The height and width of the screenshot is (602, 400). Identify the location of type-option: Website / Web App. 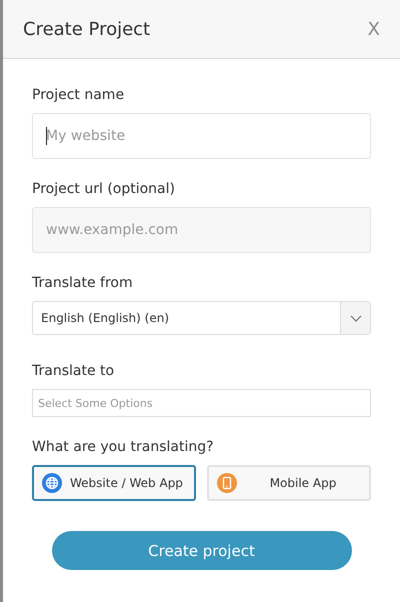
(114, 483).